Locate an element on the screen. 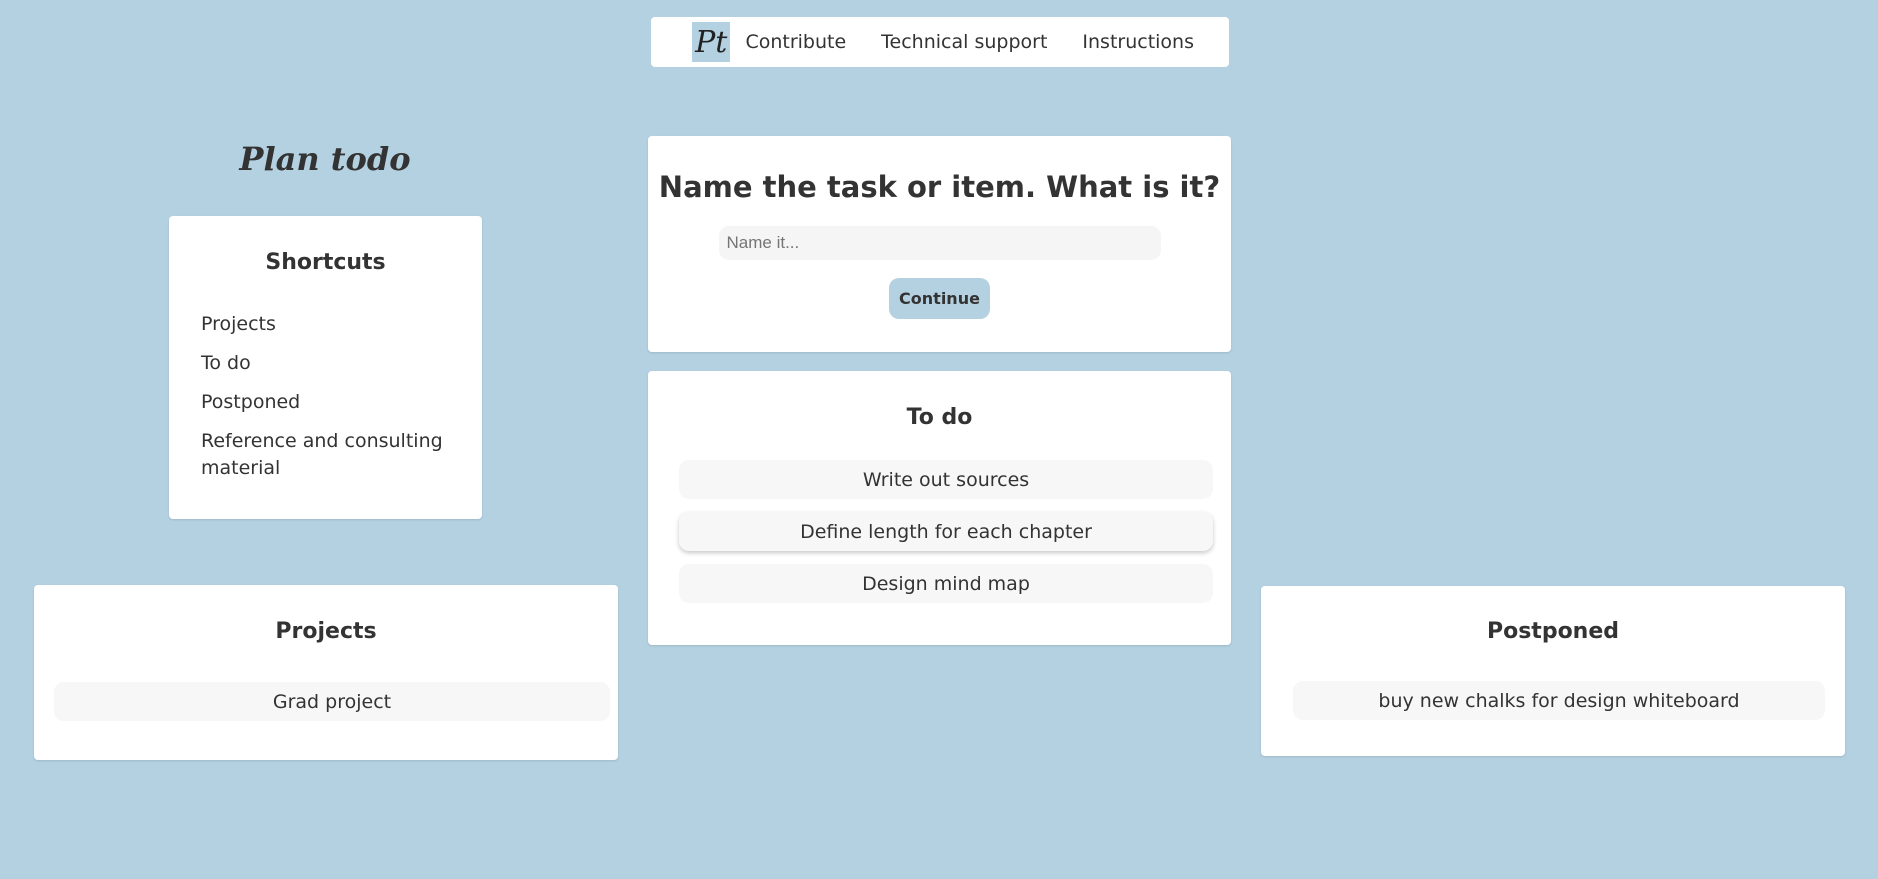  nav-link-technical-support: Technical support is located at coordinates (964, 42).